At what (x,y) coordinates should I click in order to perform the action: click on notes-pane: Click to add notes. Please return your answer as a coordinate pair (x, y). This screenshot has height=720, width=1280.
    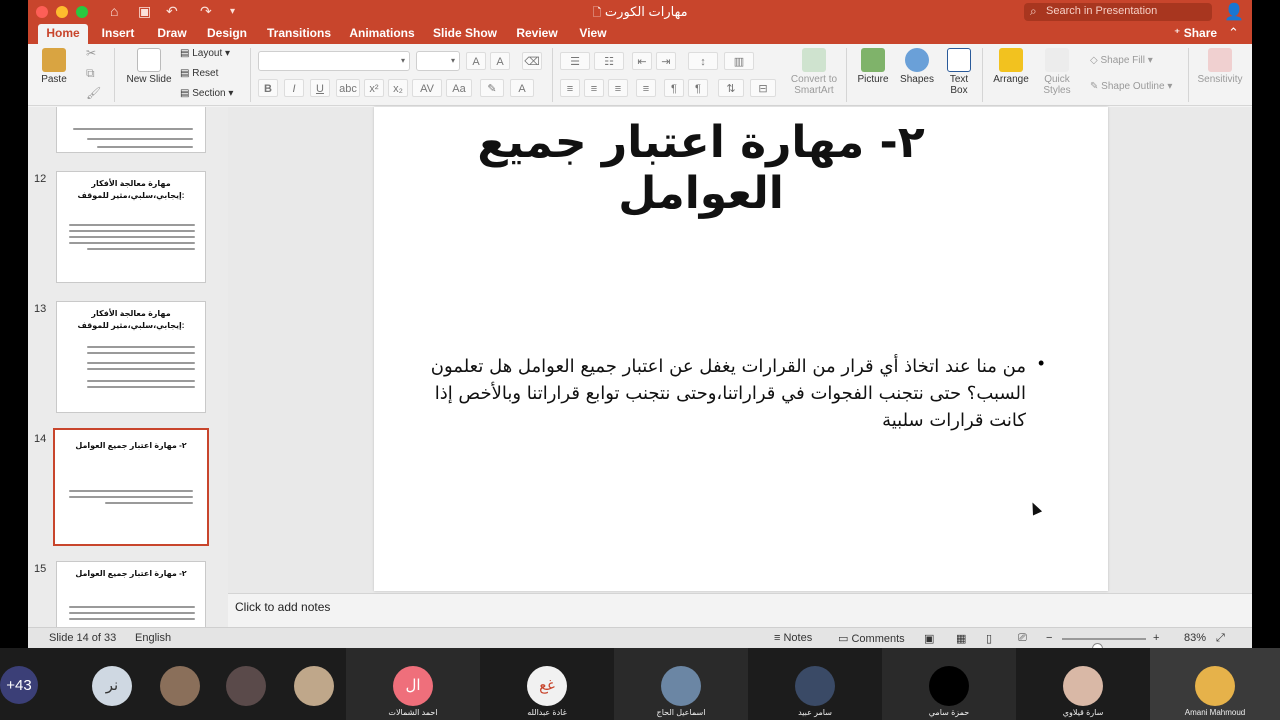
    Looking at the image, I should click on (740, 610).